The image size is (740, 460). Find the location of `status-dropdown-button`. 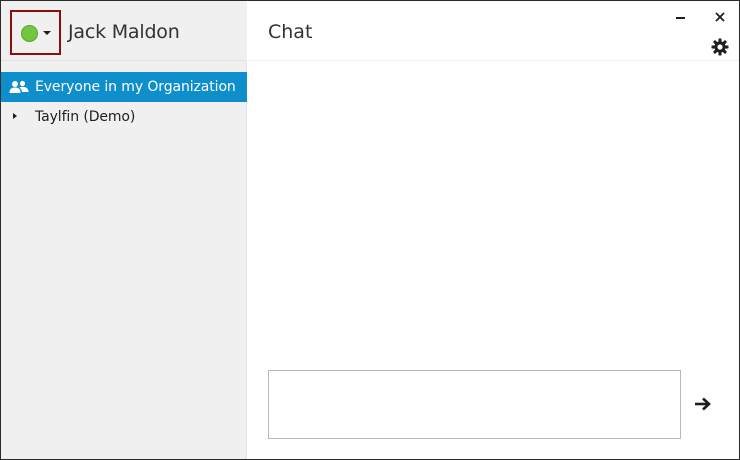

status-dropdown-button is located at coordinates (35, 32).